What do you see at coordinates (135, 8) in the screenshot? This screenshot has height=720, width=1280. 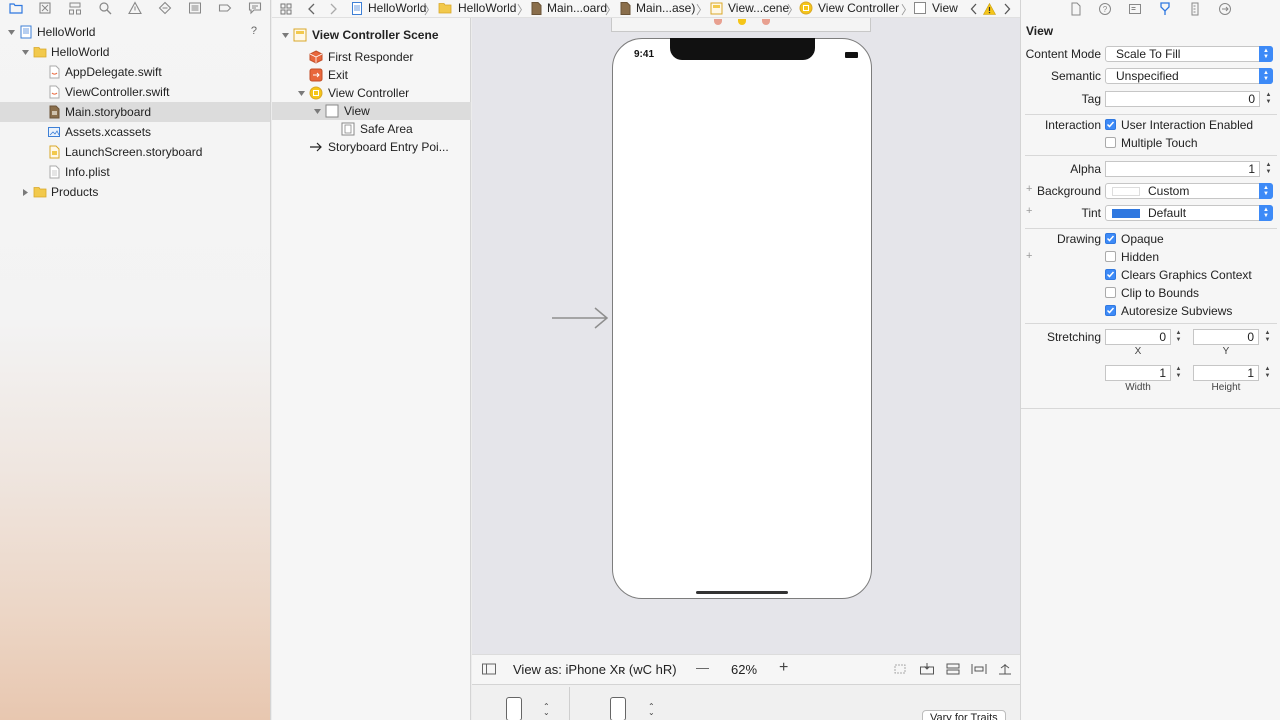 I see `issue-warning-icon` at bounding box center [135, 8].